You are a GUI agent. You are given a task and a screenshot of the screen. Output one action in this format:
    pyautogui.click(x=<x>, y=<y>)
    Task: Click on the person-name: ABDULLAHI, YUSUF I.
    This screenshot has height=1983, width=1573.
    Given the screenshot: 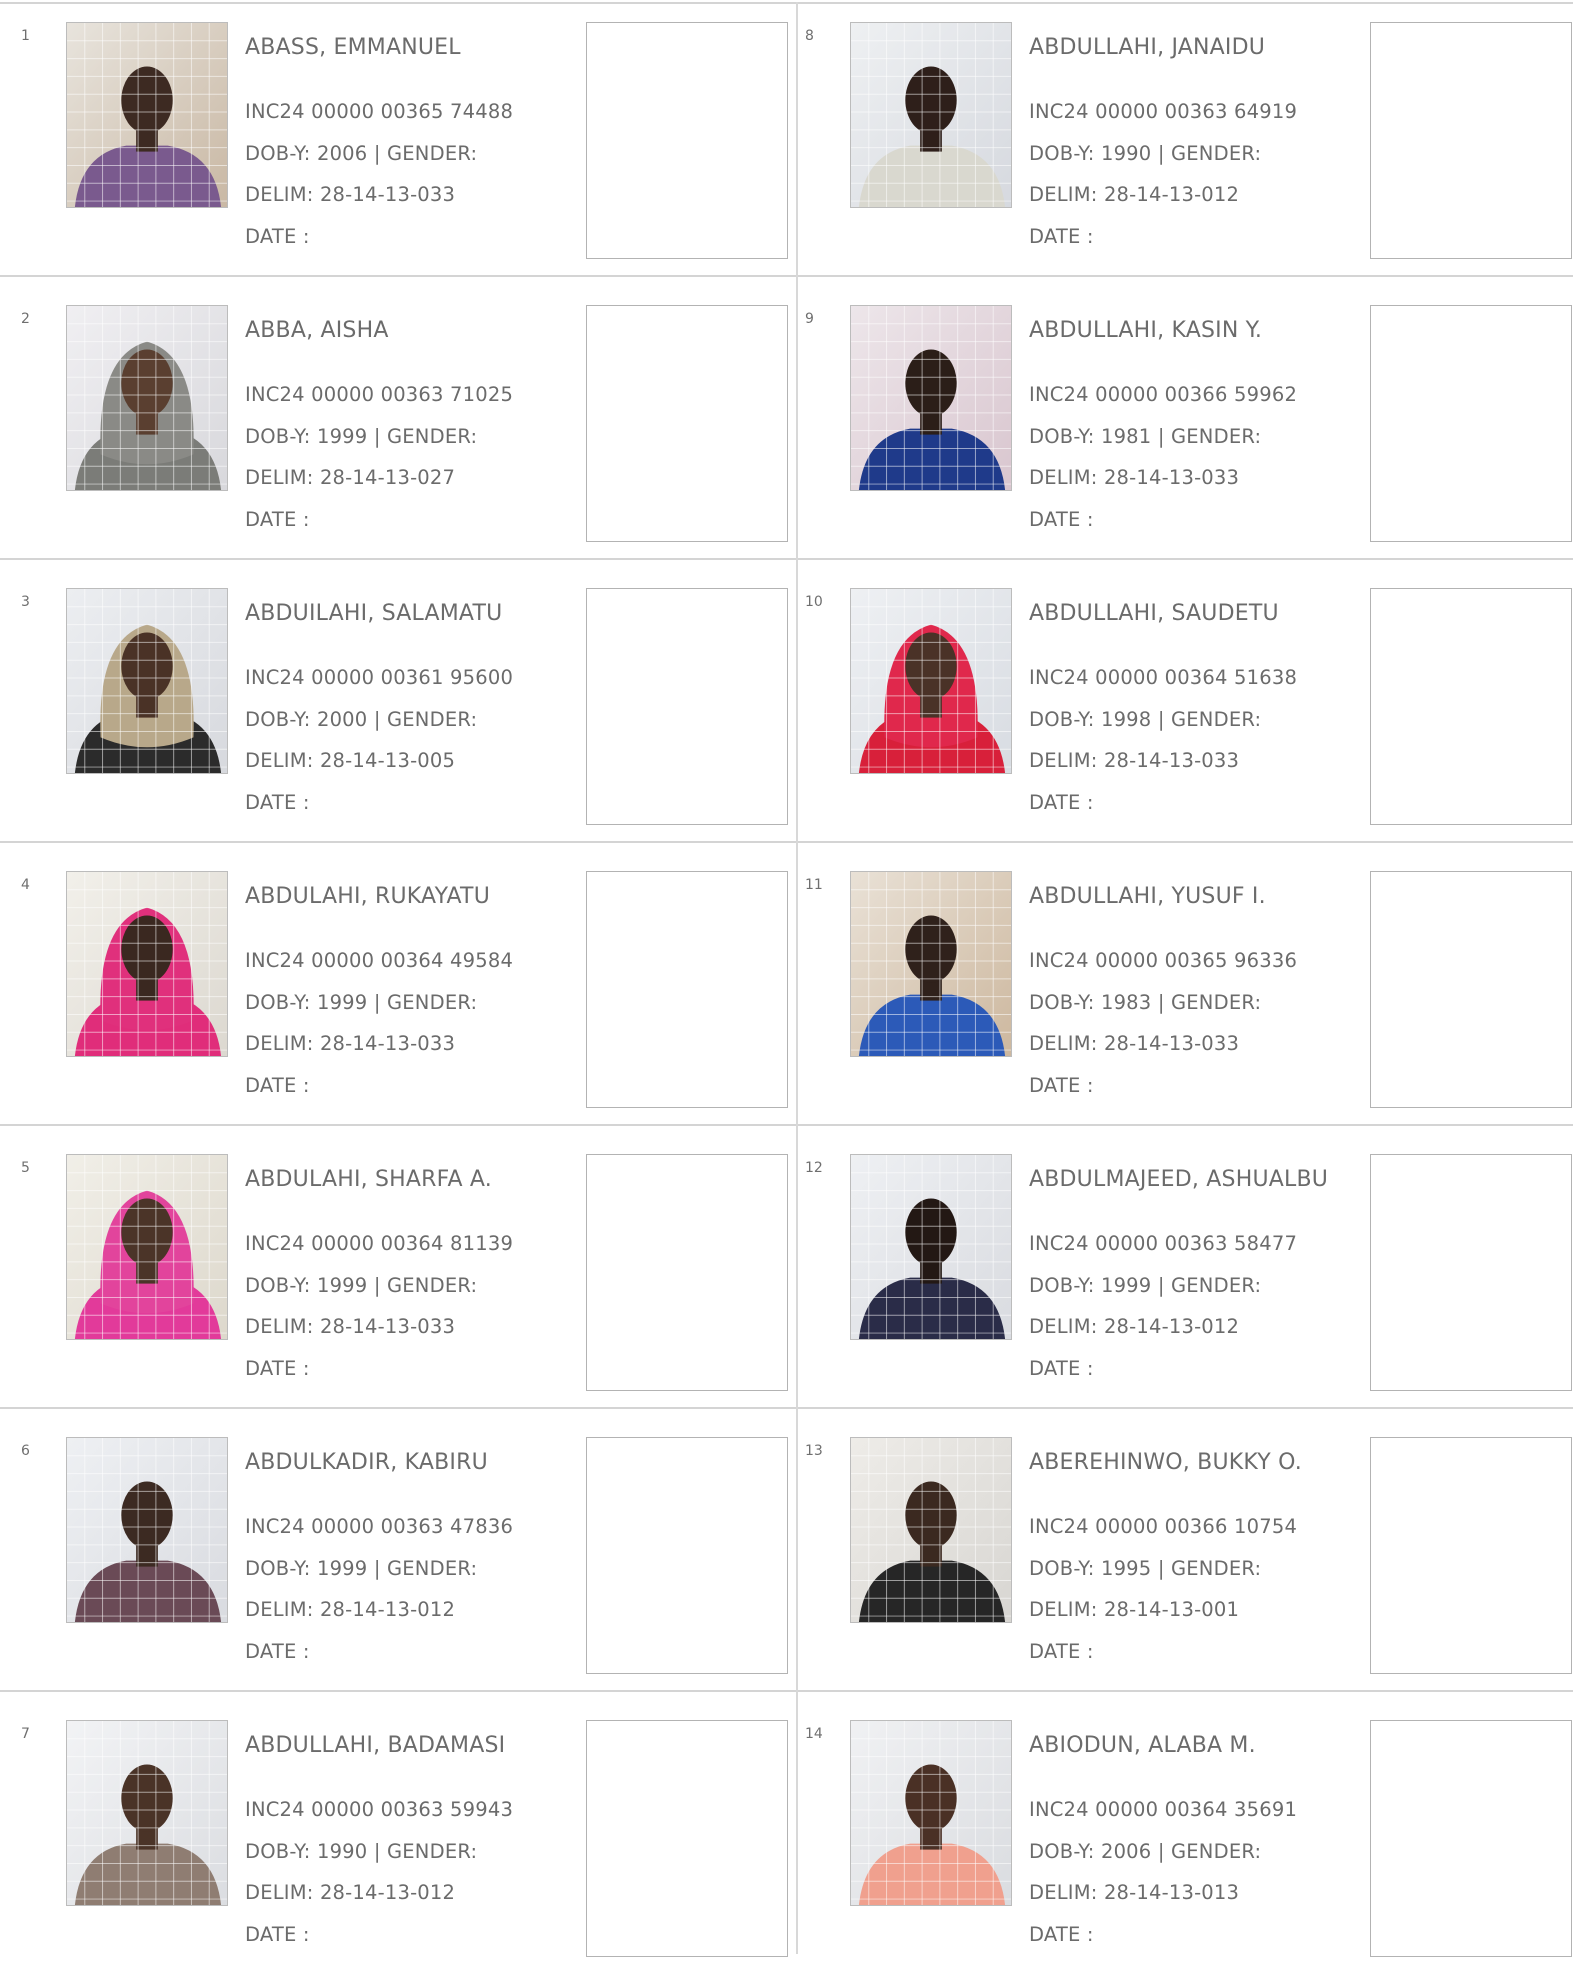 What is the action you would take?
    pyautogui.click(x=1147, y=896)
    